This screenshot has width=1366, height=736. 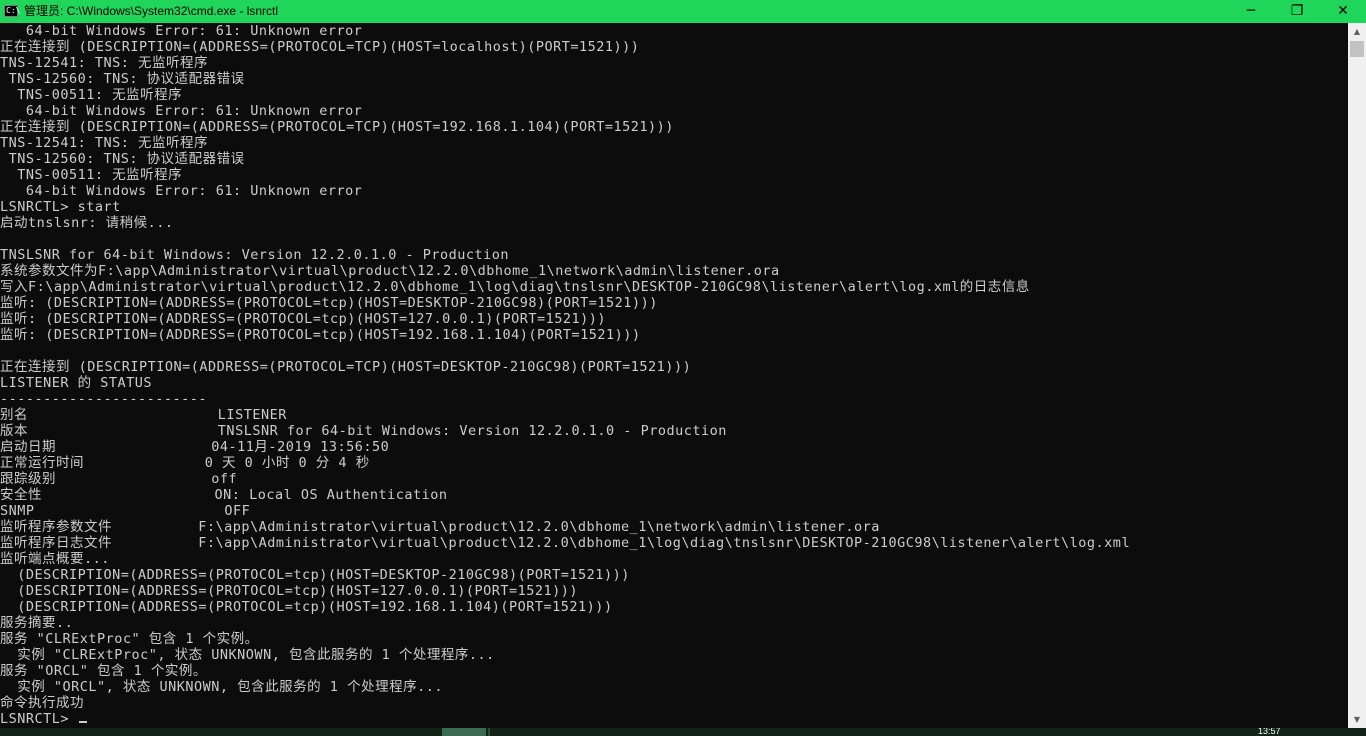 What do you see at coordinates (489, 732) in the screenshot?
I see `taskbar-separator` at bounding box center [489, 732].